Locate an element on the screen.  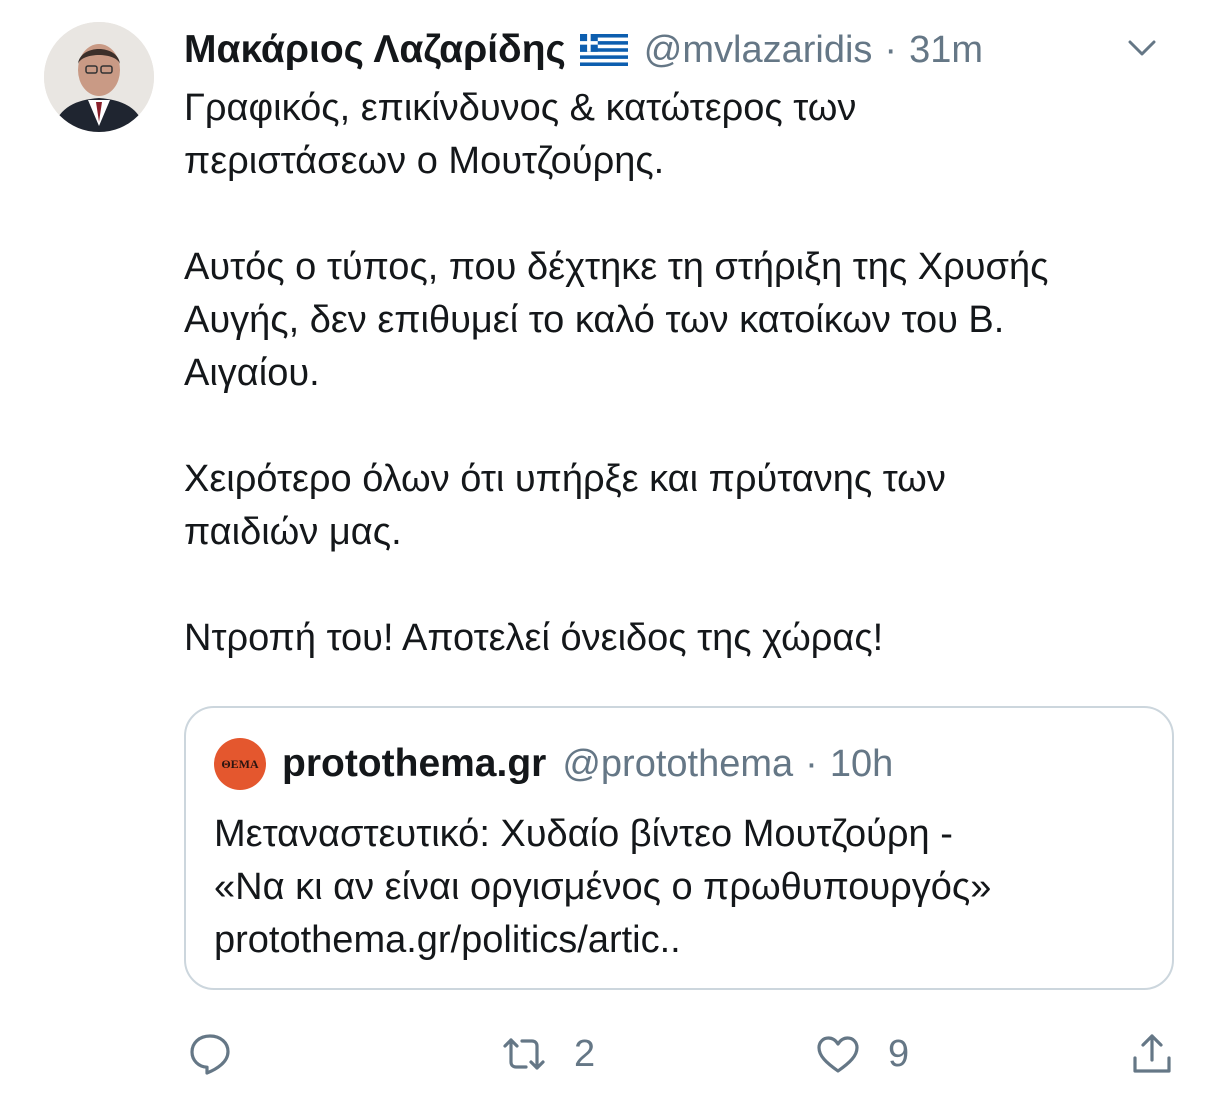
tweet-line: Αιγαίου. is located at coordinates (252, 373).